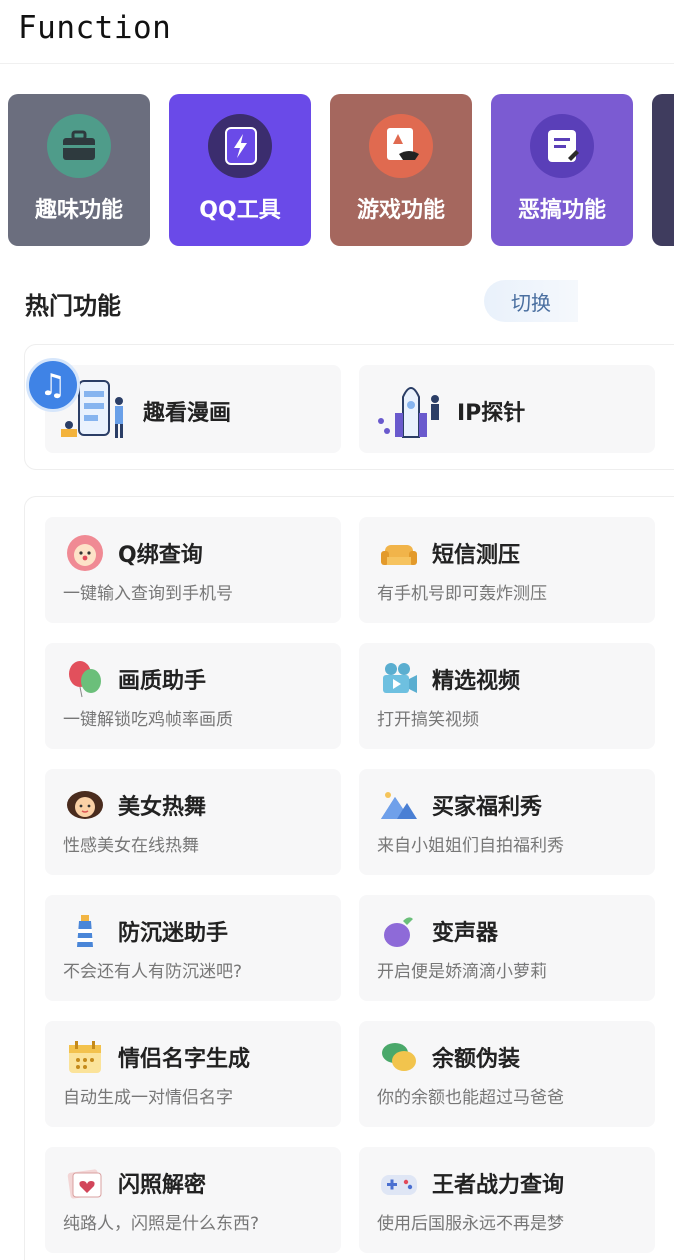 Image resolution: width=674 pixels, height=1260 pixels. Describe the element at coordinates (561, 210) in the screenshot. I see `category-label: 恶搞功能` at that location.